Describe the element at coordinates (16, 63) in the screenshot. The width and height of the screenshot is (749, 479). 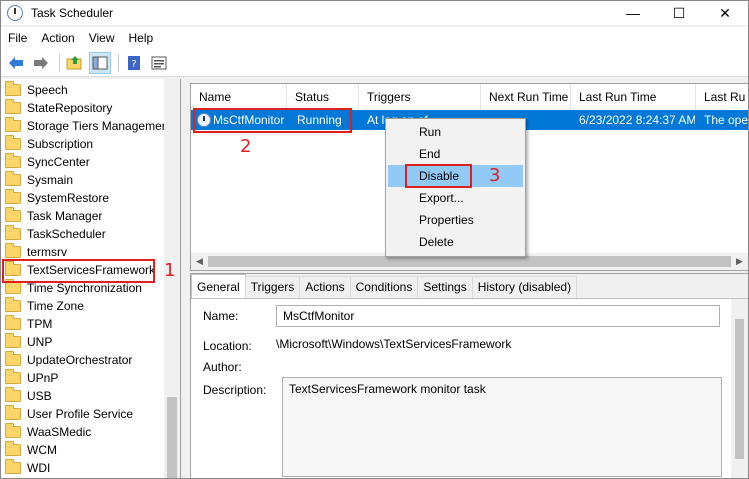
I see `back-arrow-icon` at that location.